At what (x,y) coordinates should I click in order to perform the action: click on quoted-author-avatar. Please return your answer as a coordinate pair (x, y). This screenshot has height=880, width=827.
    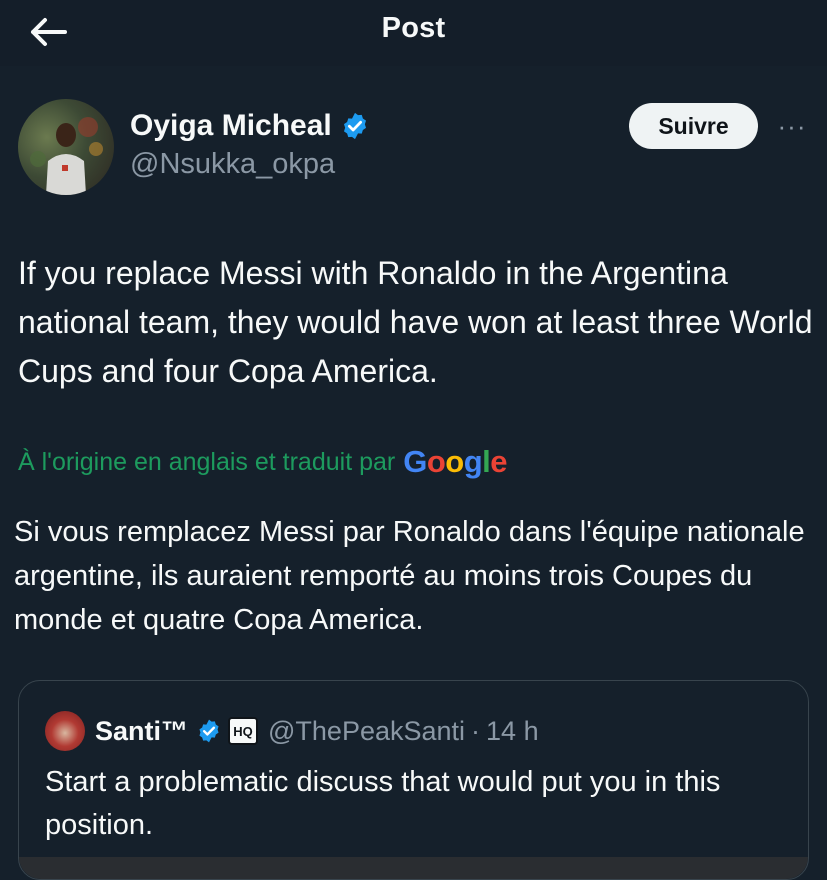
    Looking at the image, I should click on (65, 731).